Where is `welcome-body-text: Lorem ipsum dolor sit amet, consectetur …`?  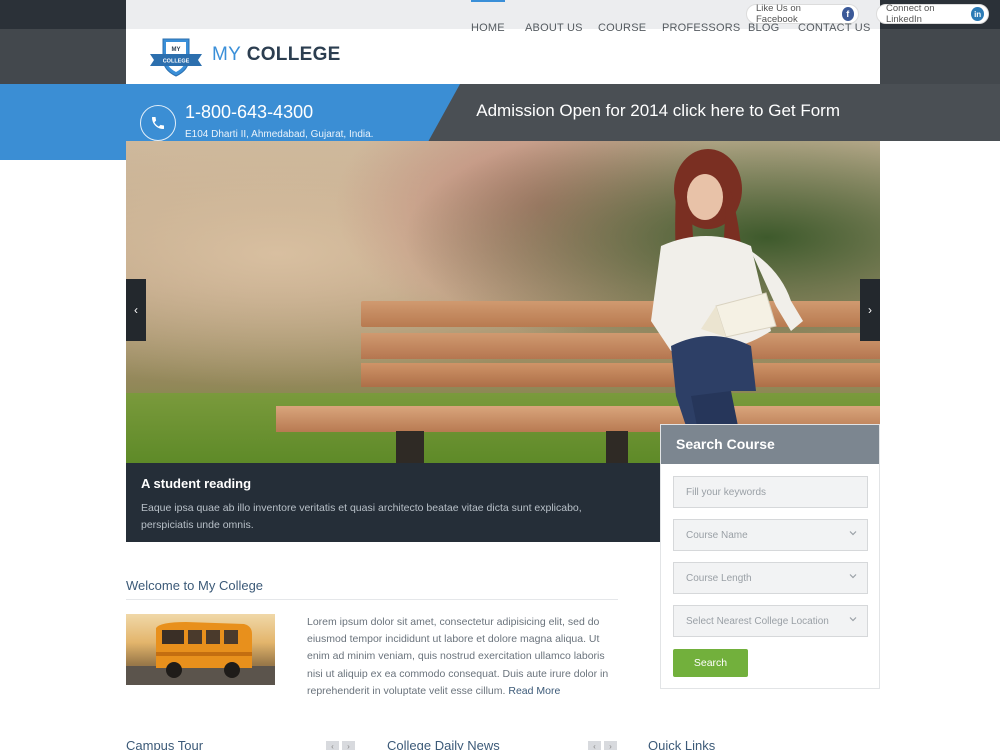
welcome-body-text: Lorem ipsum dolor sit amet, consectetur … is located at coordinates (458, 656).